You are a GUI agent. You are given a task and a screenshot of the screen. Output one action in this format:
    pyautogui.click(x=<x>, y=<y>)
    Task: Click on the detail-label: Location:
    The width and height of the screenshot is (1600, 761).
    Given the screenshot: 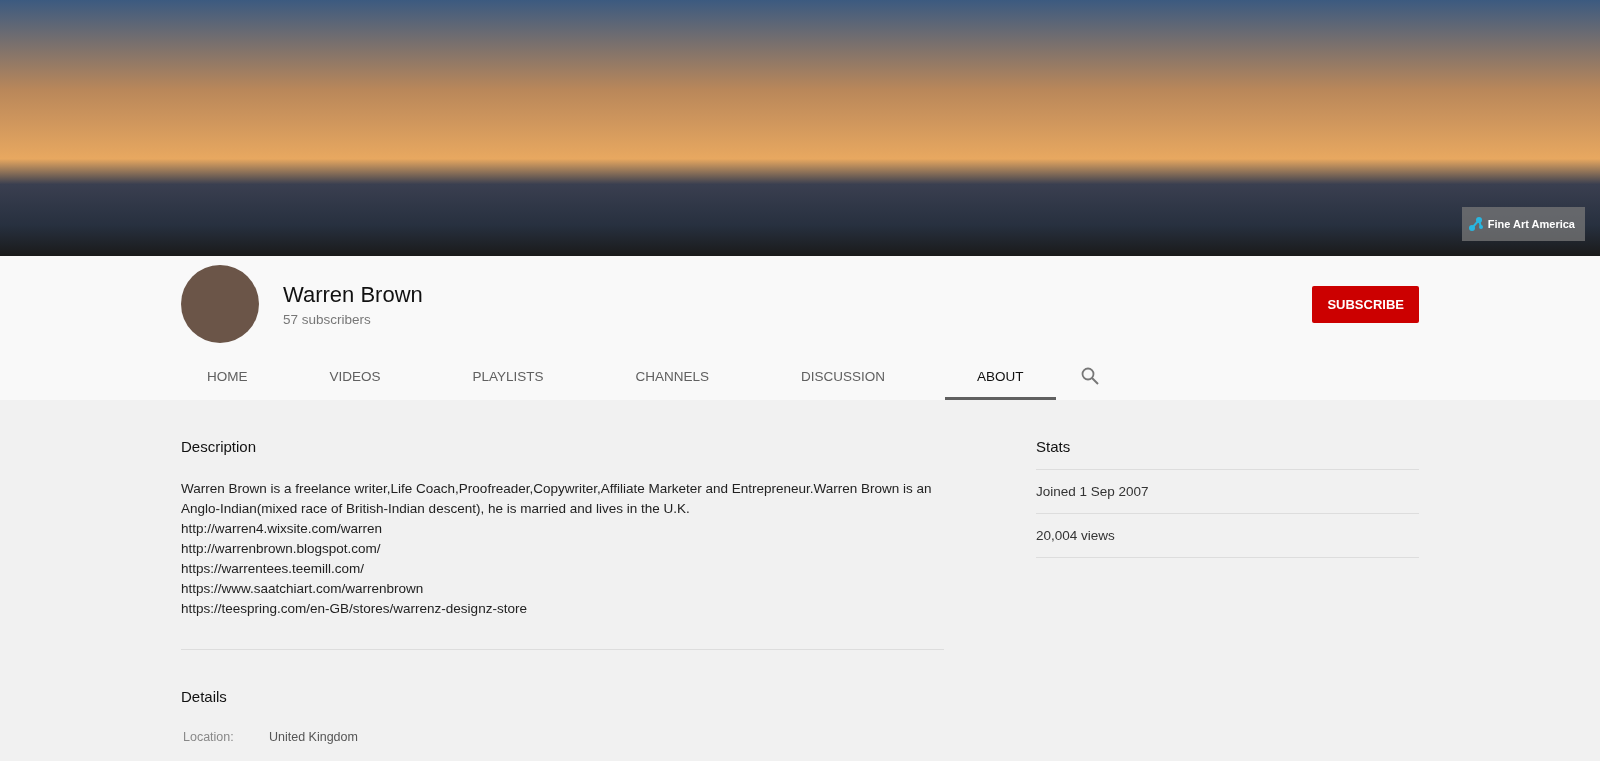 What is the action you would take?
    pyautogui.click(x=208, y=737)
    